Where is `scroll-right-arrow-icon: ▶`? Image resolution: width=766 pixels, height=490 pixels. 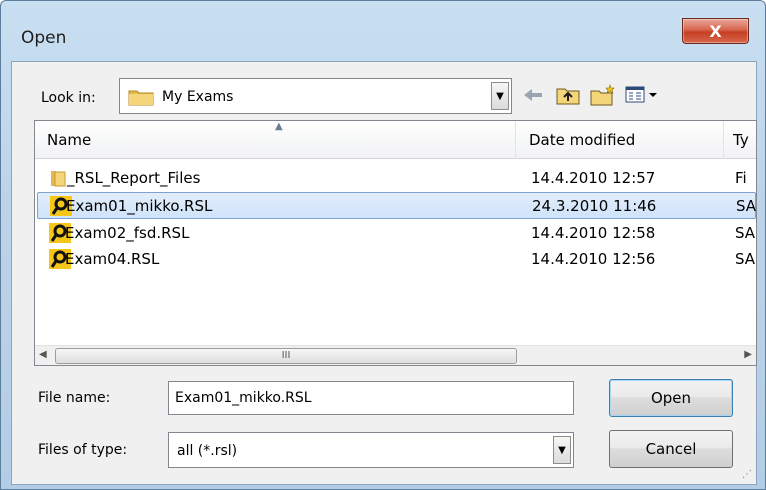 scroll-right-arrow-icon: ▶ is located at coordinates (745, 356).